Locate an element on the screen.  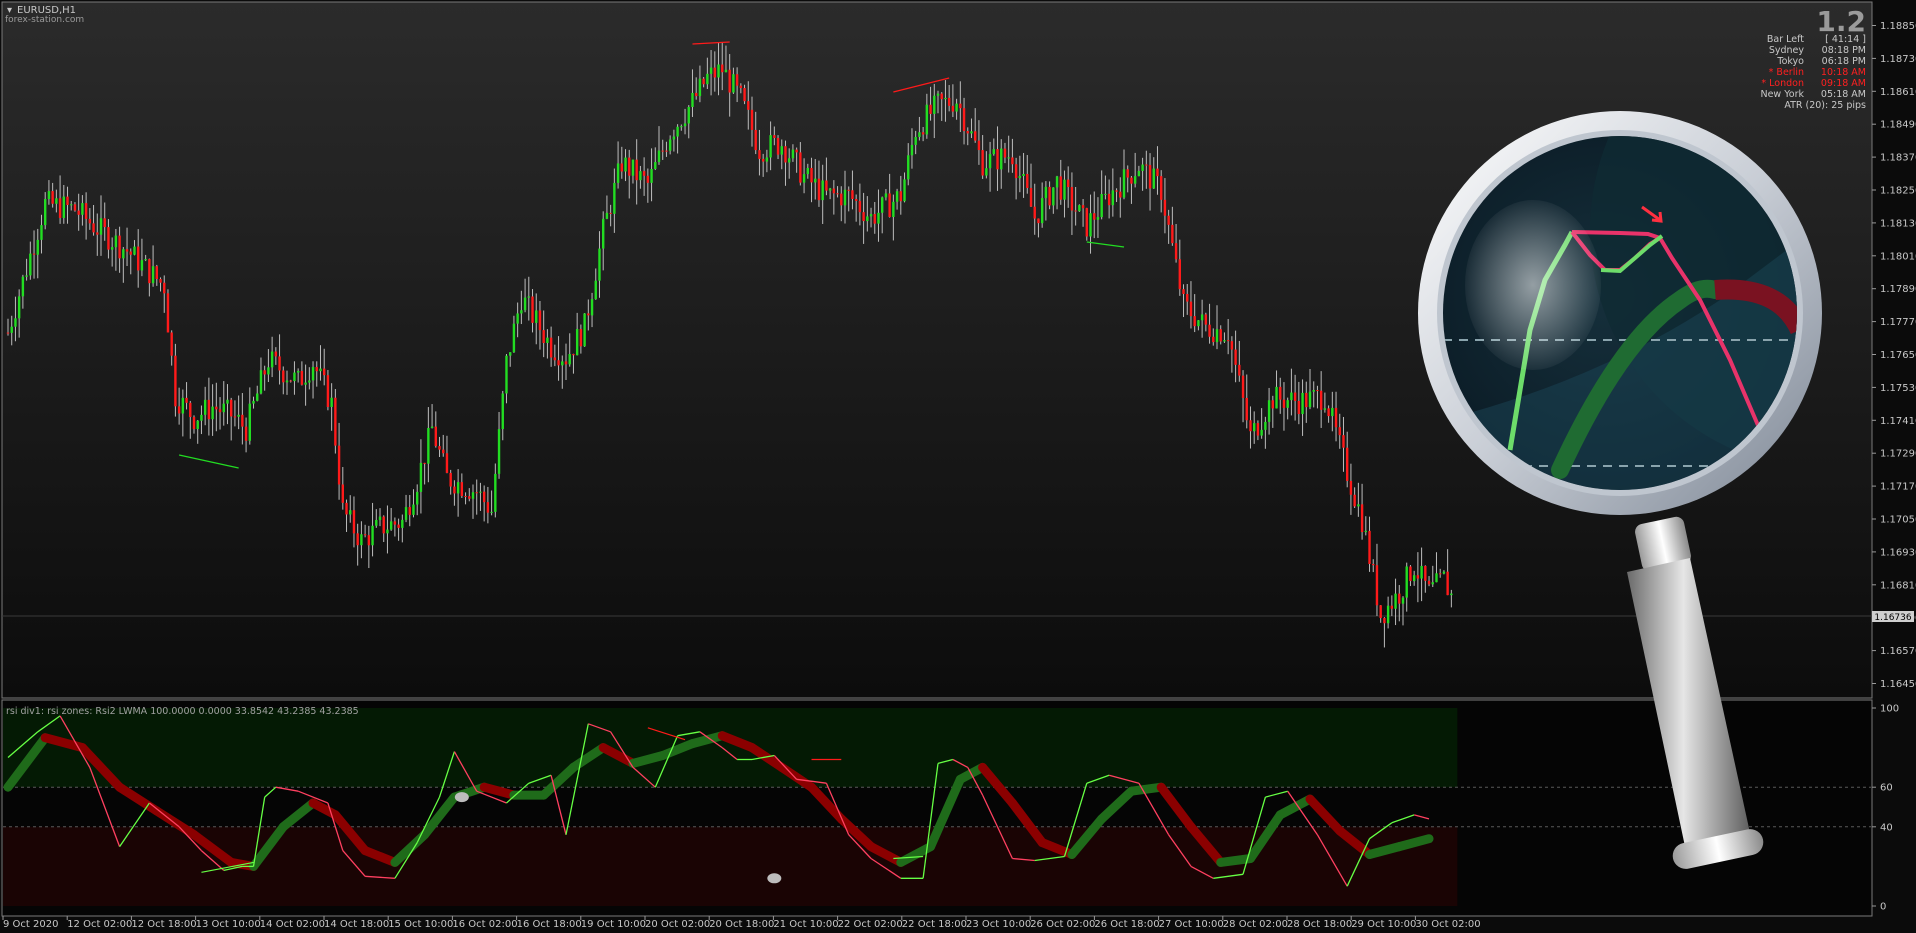
time-tick-label: 30 Oct 02:00 is located at coordinates (1447, 924).